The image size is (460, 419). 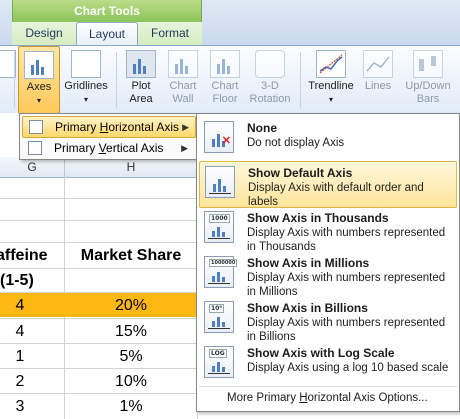 What do you see at coordinates (219, 317) in the screenshot?
I see `axis-billions-icon: 10⁹` at bounding box center [219, 317].